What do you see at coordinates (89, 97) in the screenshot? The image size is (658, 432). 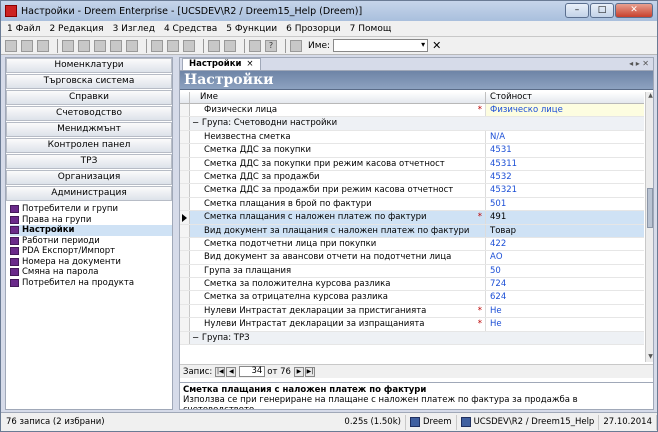 I see `nav-reports: Справки` at bounding box center [89, 97].